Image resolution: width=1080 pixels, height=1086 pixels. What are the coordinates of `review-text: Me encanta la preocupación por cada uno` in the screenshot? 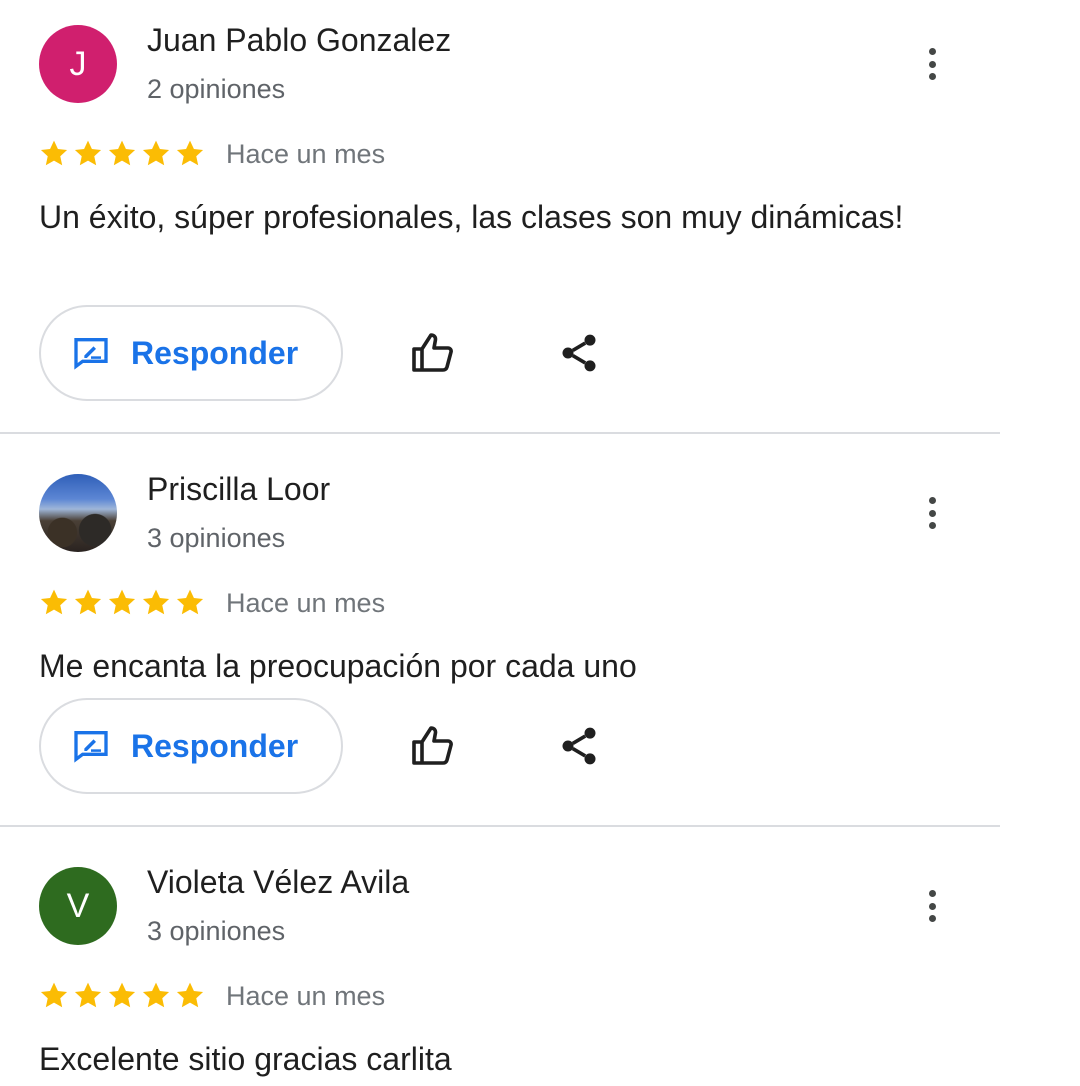 It's located at (338, 666).